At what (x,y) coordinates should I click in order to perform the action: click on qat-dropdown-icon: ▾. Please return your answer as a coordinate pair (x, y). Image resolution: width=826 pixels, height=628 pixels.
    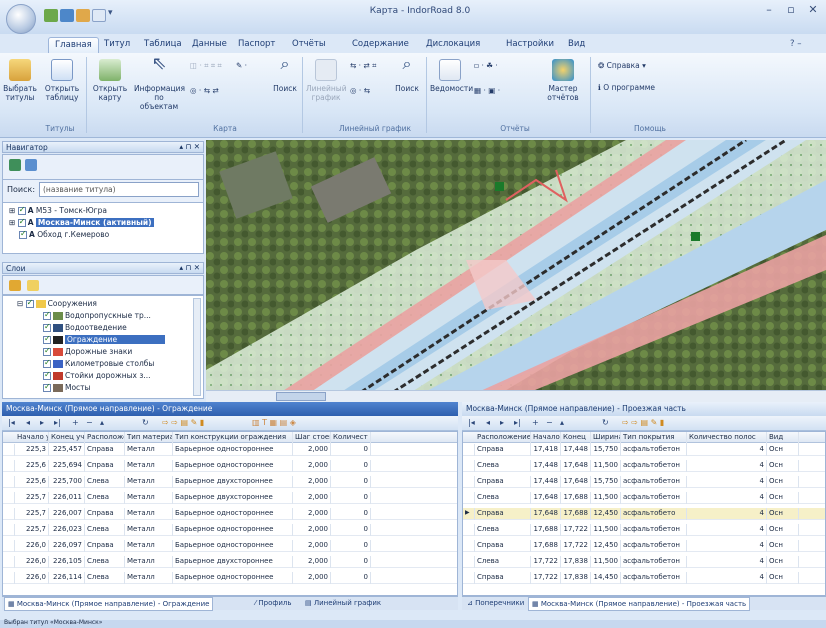
    Looking at the image, I should click on (112, 14).